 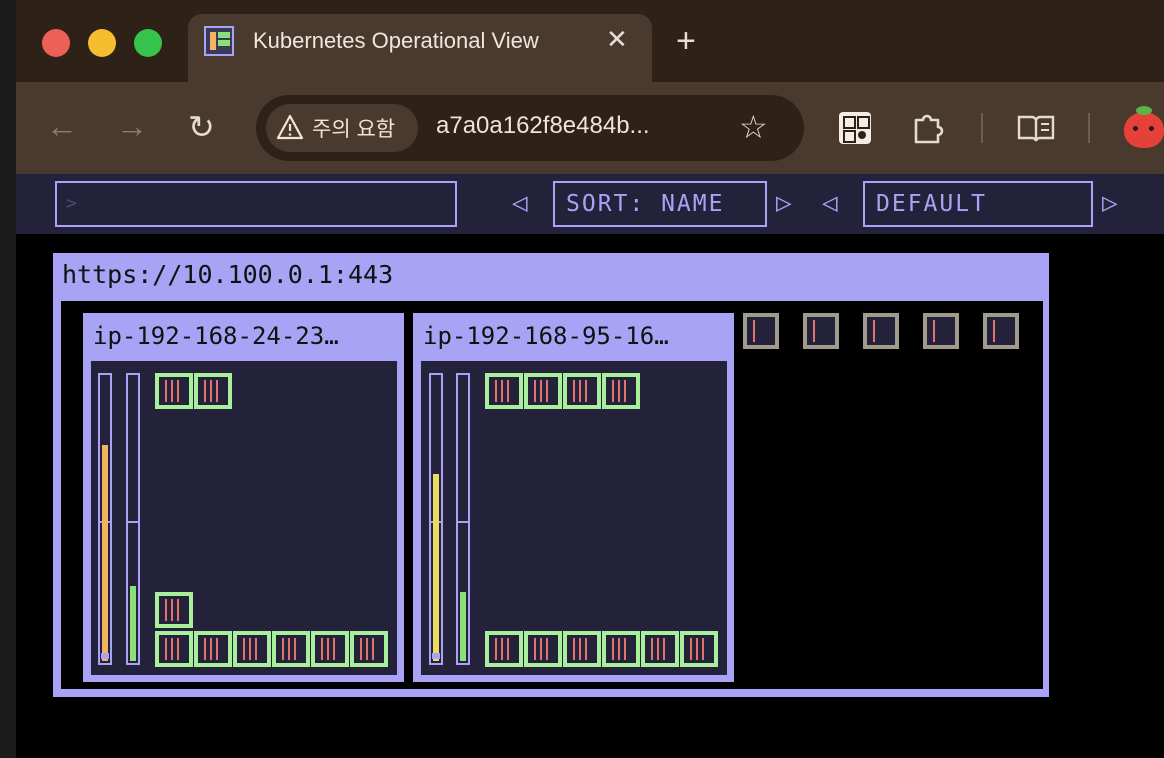 I want to click on minimize-window-button, so click(x=102, y=43).